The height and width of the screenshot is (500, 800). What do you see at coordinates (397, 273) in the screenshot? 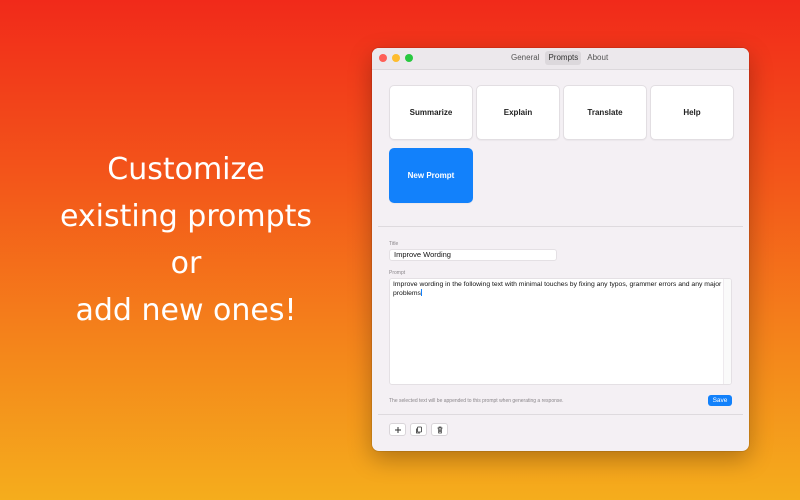
I see `prompt-label: Prompt` at bounding box center [397, 273].